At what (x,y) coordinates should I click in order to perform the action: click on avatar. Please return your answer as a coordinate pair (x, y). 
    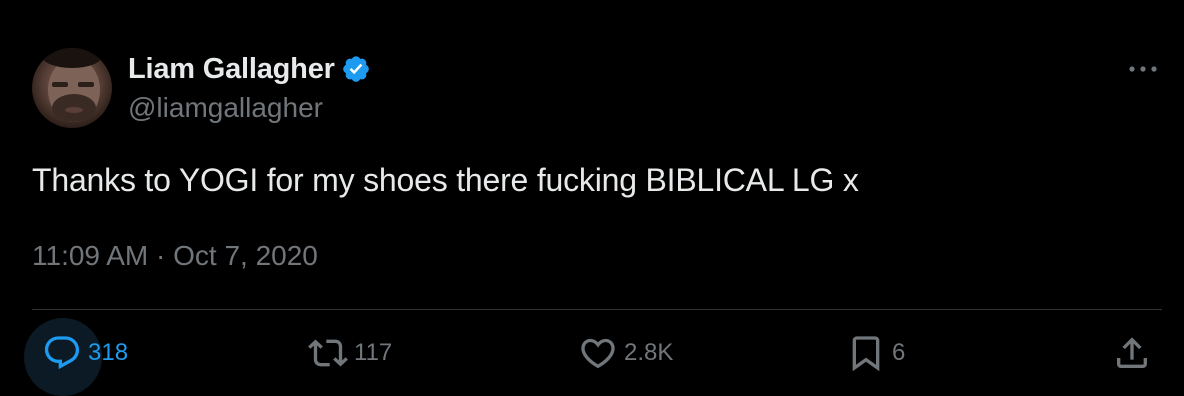
    Looking at the image, I should click on (72, 88).